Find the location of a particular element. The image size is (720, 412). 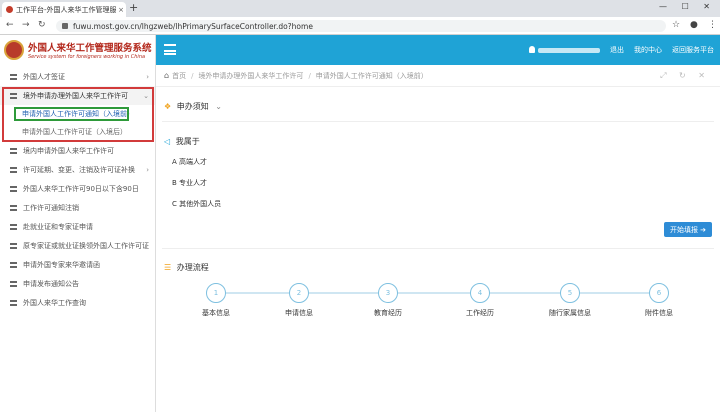

breadcrumb-home: 首页 is located at coordinates (179, 76).